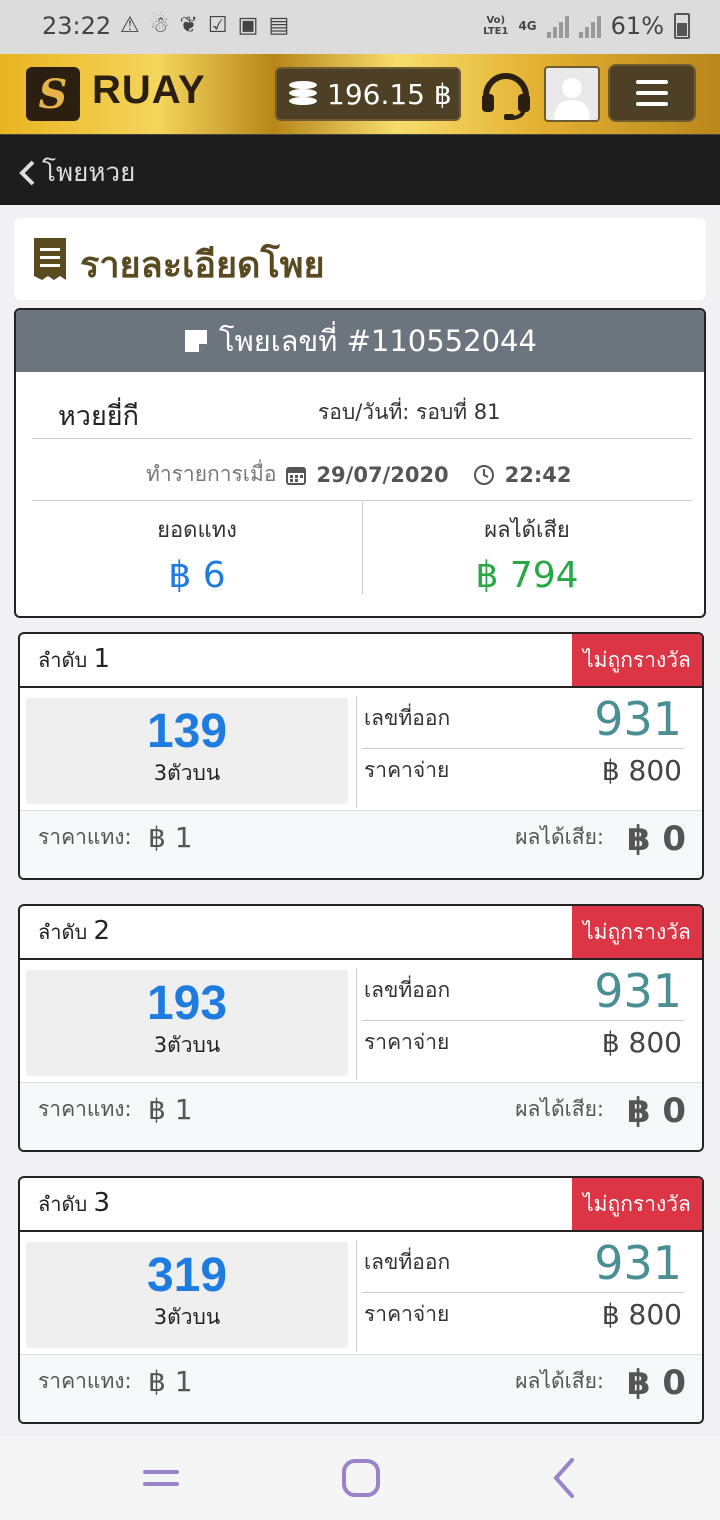 This screenshot has width=720, height=1520. Describe the element at coordinates (74, 659) in the screenshot. I see `bet-order: ลำดับ 1` at that location.